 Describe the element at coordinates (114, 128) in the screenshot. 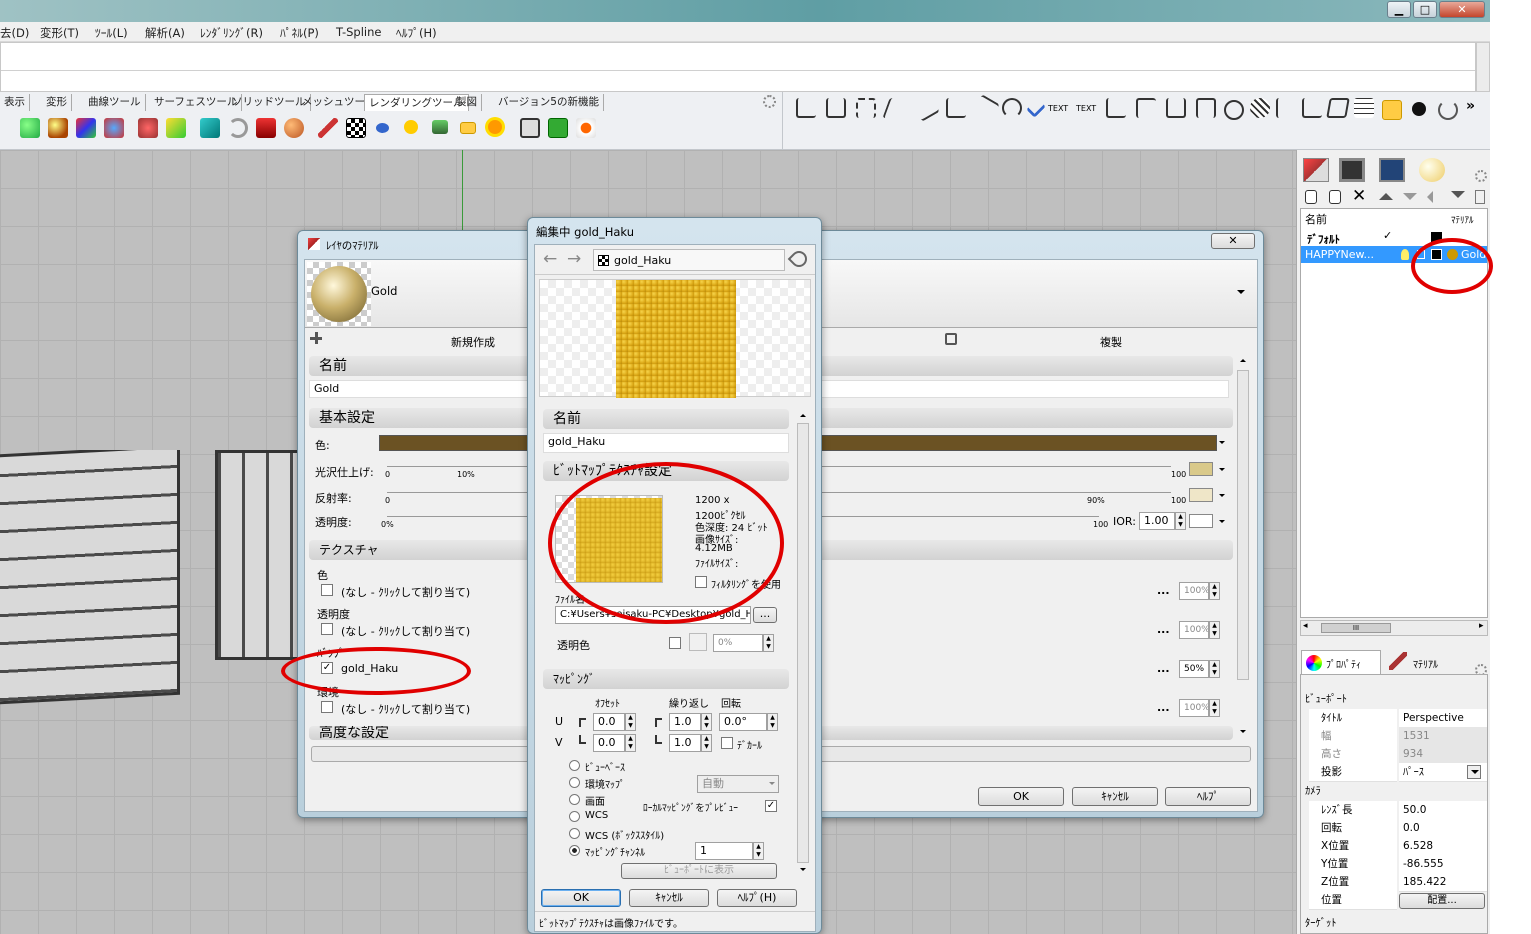

I see `texture-icon` at that location.